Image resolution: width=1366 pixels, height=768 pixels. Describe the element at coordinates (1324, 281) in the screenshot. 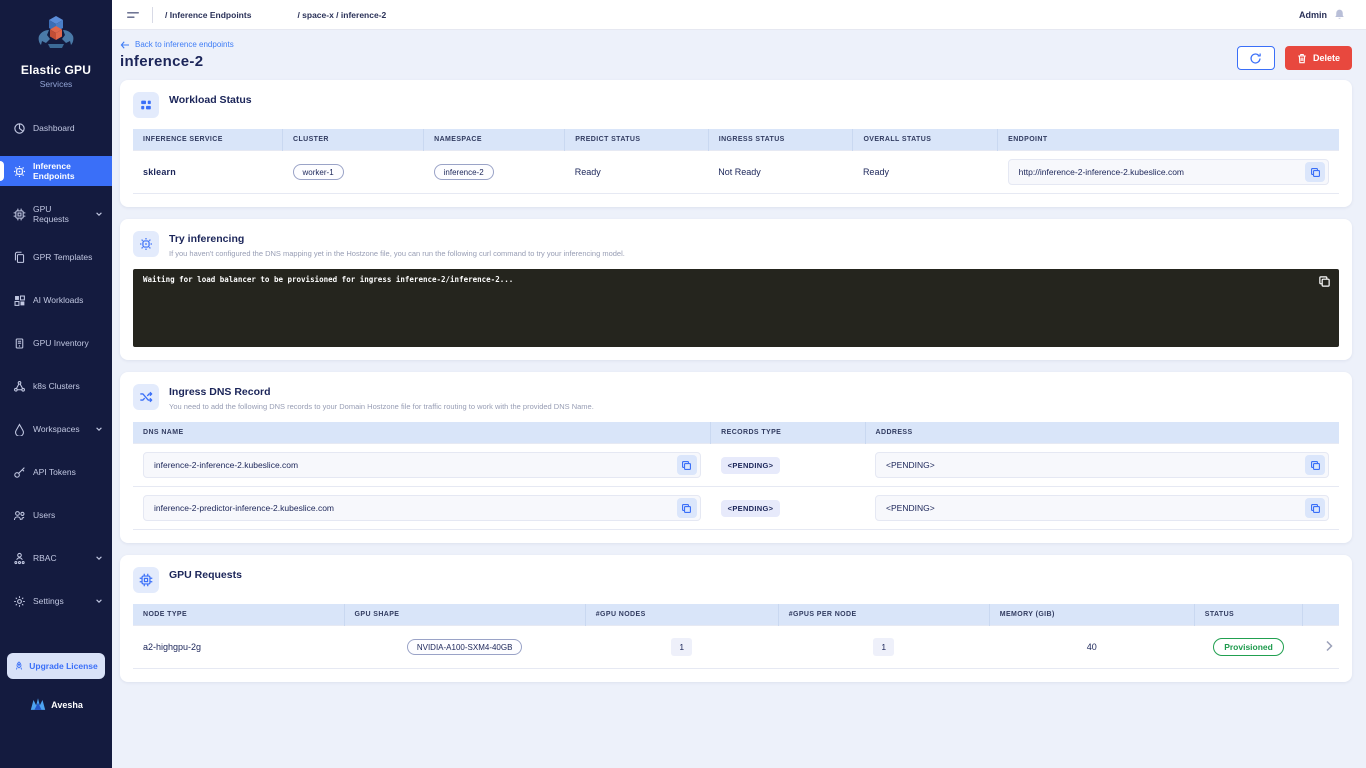

I see `copy-terminal-button` at that location.